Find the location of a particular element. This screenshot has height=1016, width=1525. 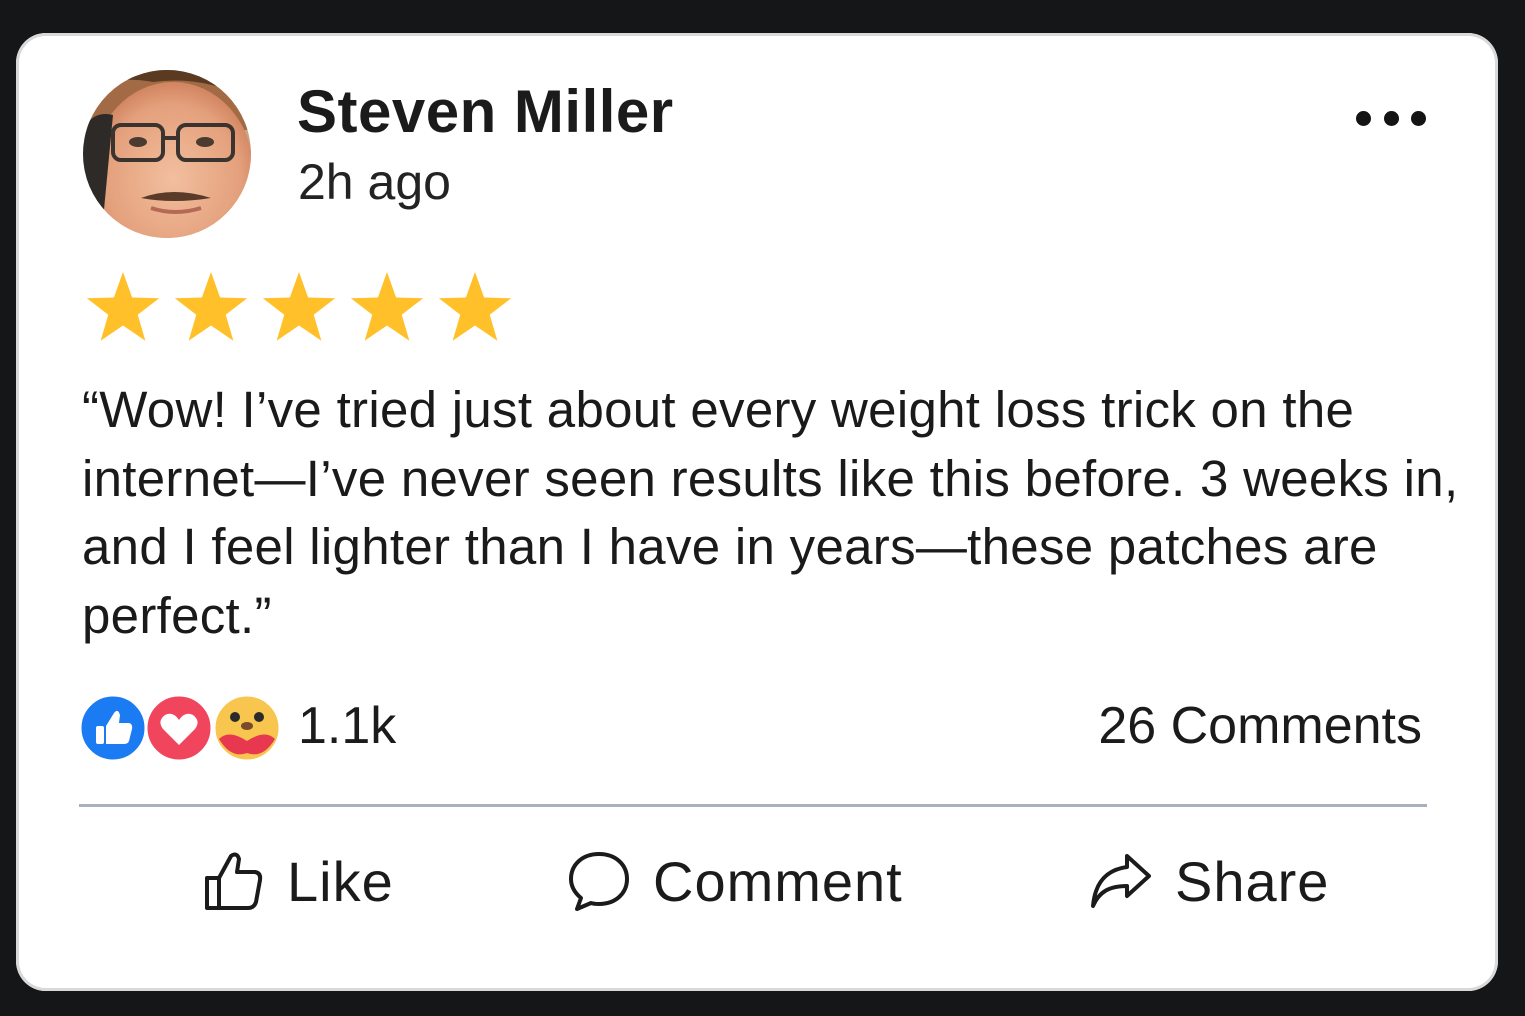

like-button: Like is located at coordinates (298, 881).